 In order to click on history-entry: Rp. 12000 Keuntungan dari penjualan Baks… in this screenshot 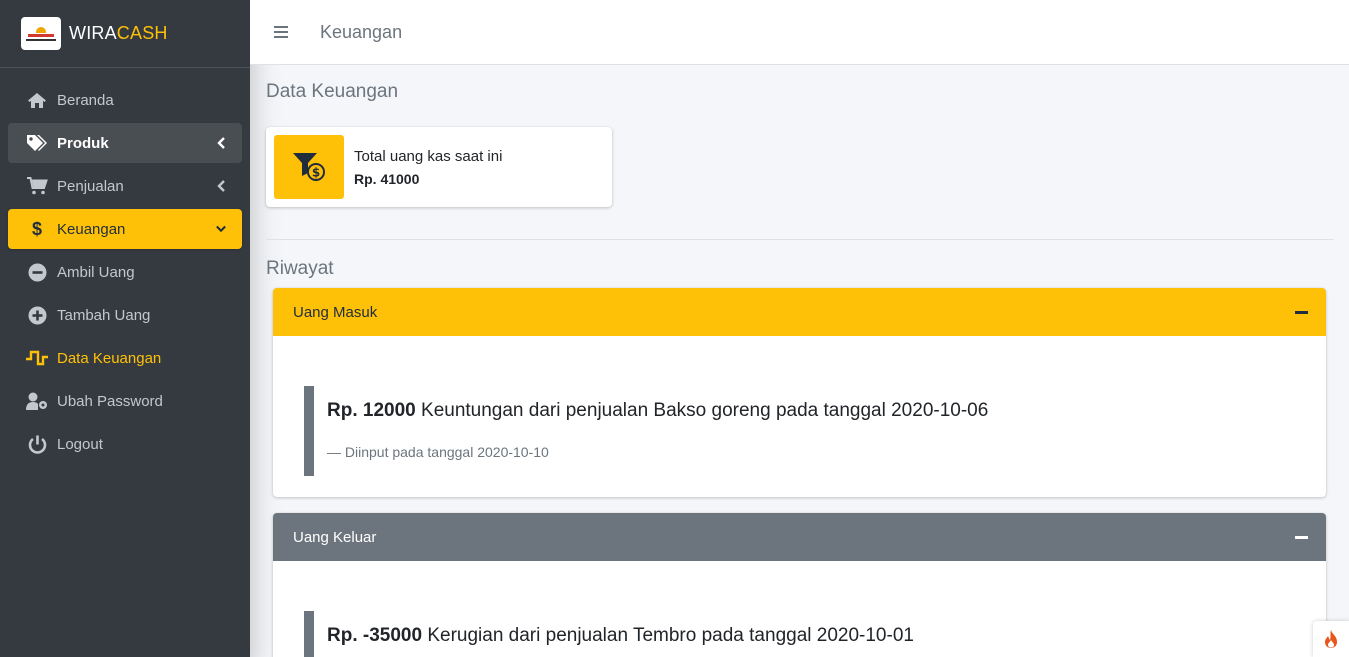, I will do `click(646, 431)`.